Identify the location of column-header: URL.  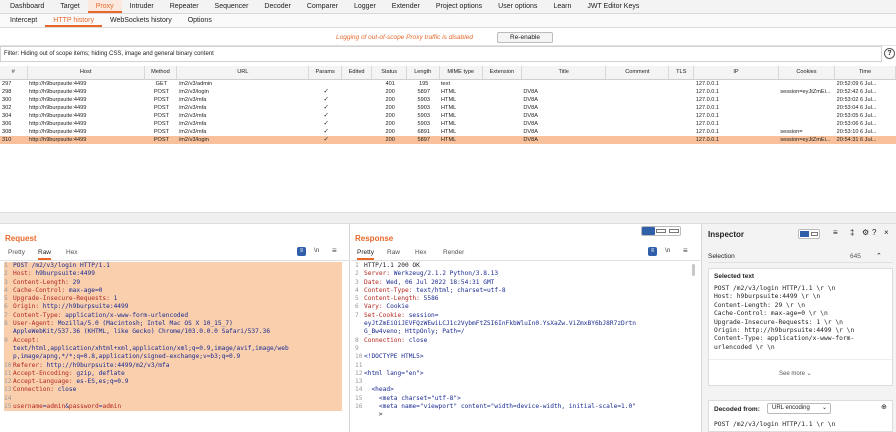
(243, 73).